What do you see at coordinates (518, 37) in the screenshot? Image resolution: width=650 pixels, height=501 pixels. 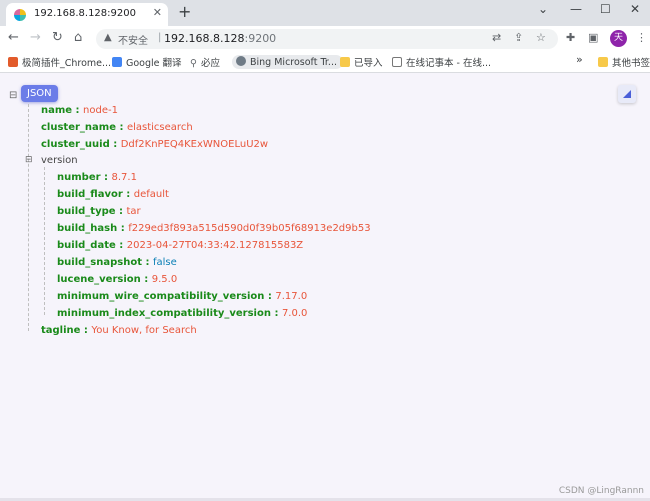 I see `share-icon: ⇪` at bounding box center [518, 37].